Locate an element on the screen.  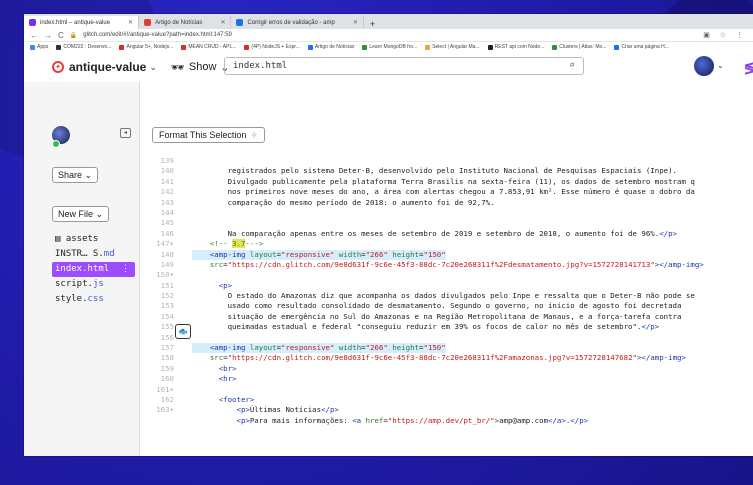
sunglasses-icon: 🕶 is located at coordinates (177, 67).